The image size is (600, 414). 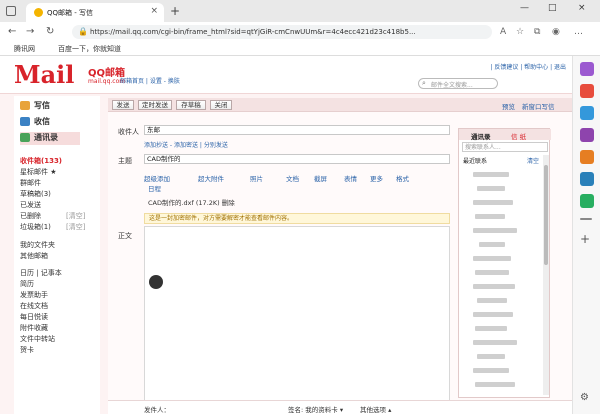 I want to click on to-field: 东邮, so click(x=297, y=130).